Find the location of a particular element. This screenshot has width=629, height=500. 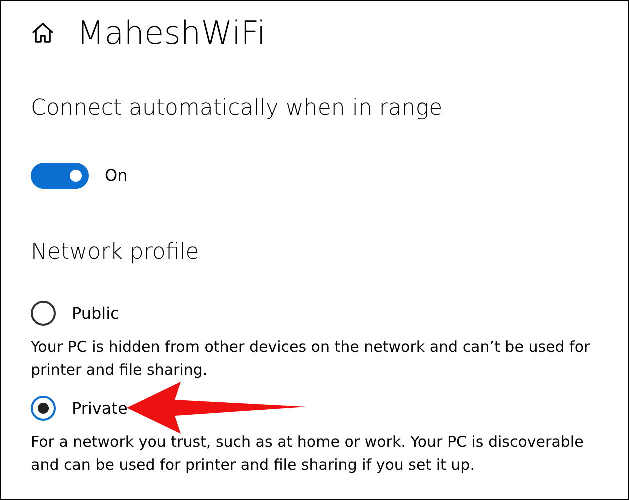

home-icon is located at coordinates (43, 33).